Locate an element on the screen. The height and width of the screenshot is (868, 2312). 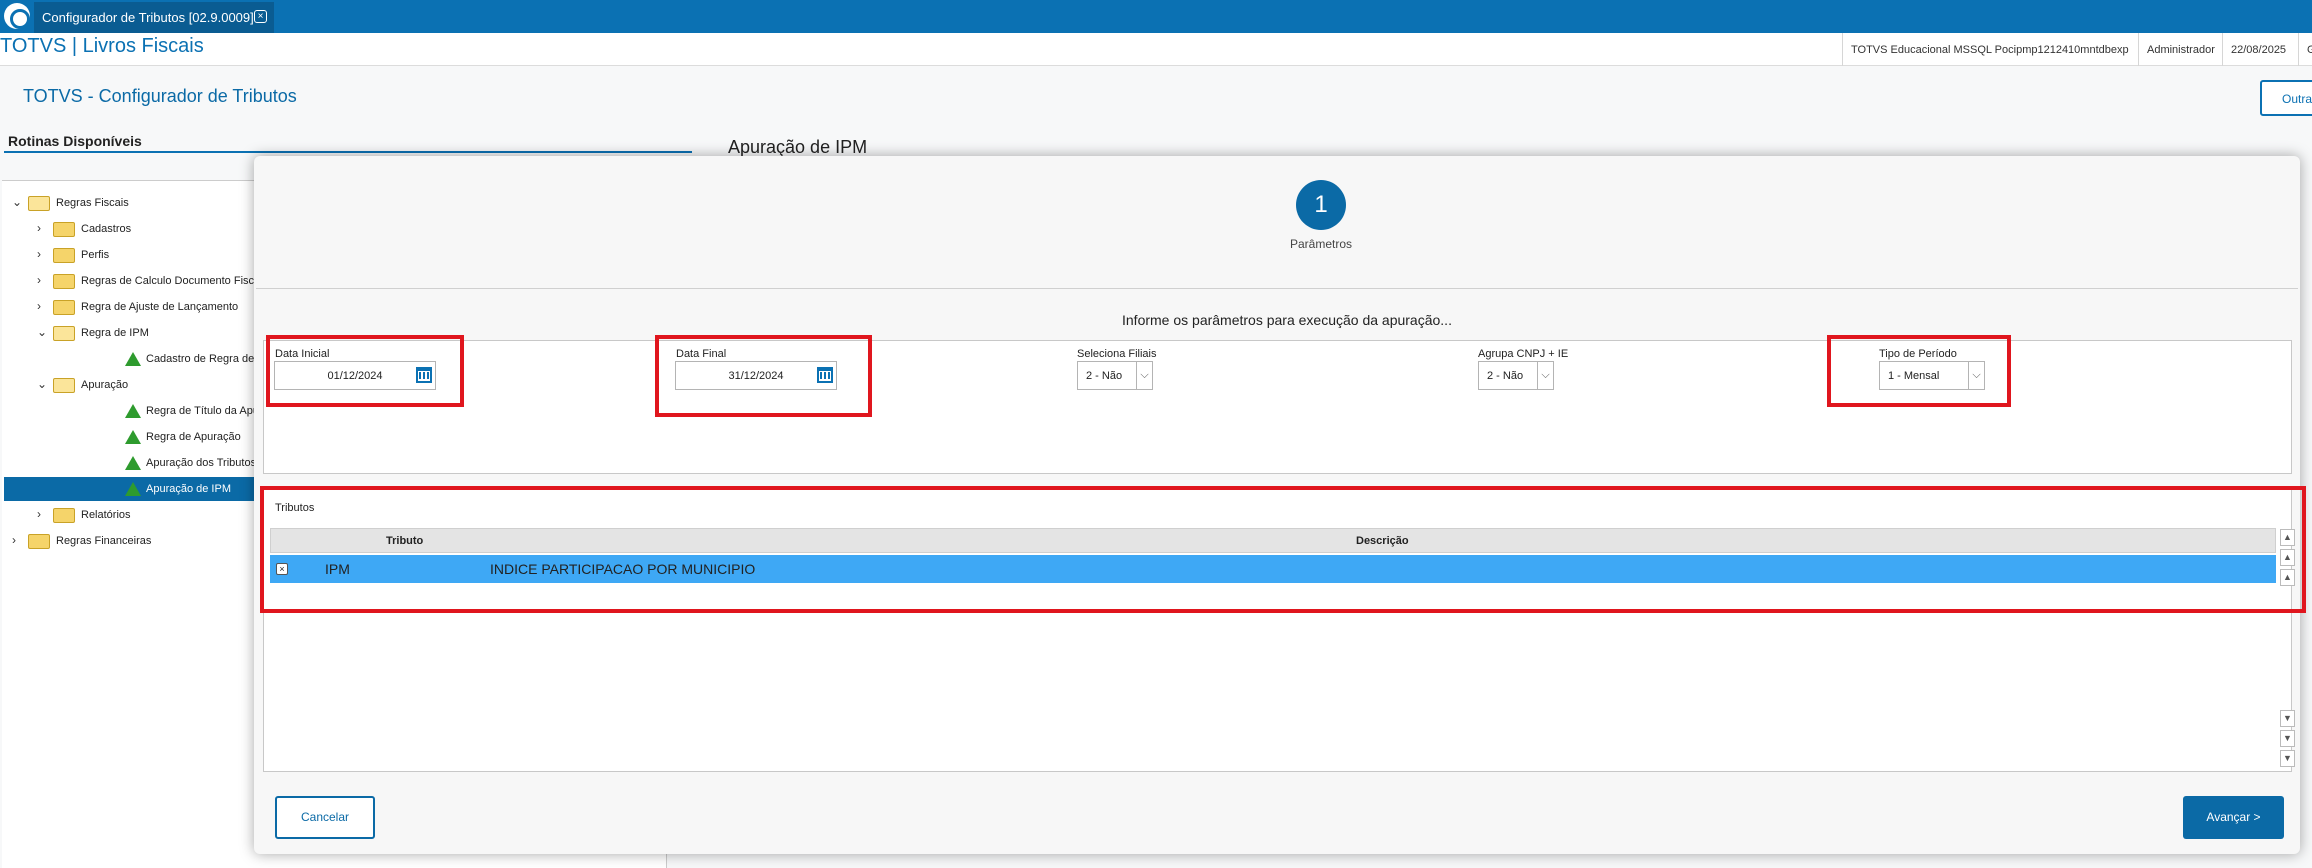
step-label: Parâmetros is located at coordinates (1321, 244).